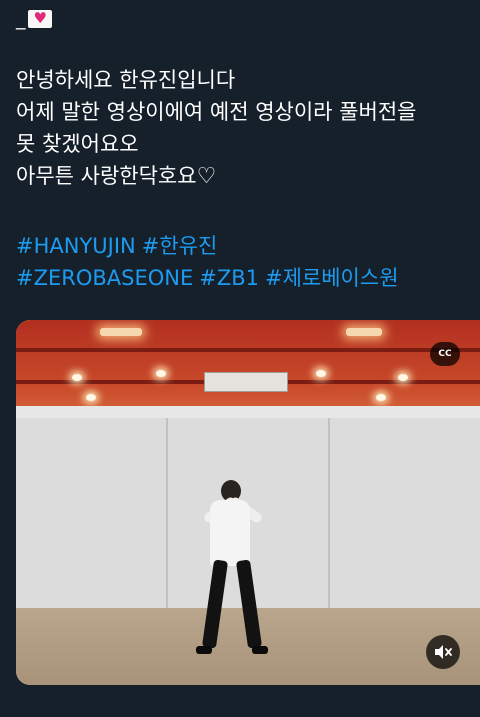 The height and width of the screenshot is (717, 480). I want to click on dancer-torso, so click(230, 533).